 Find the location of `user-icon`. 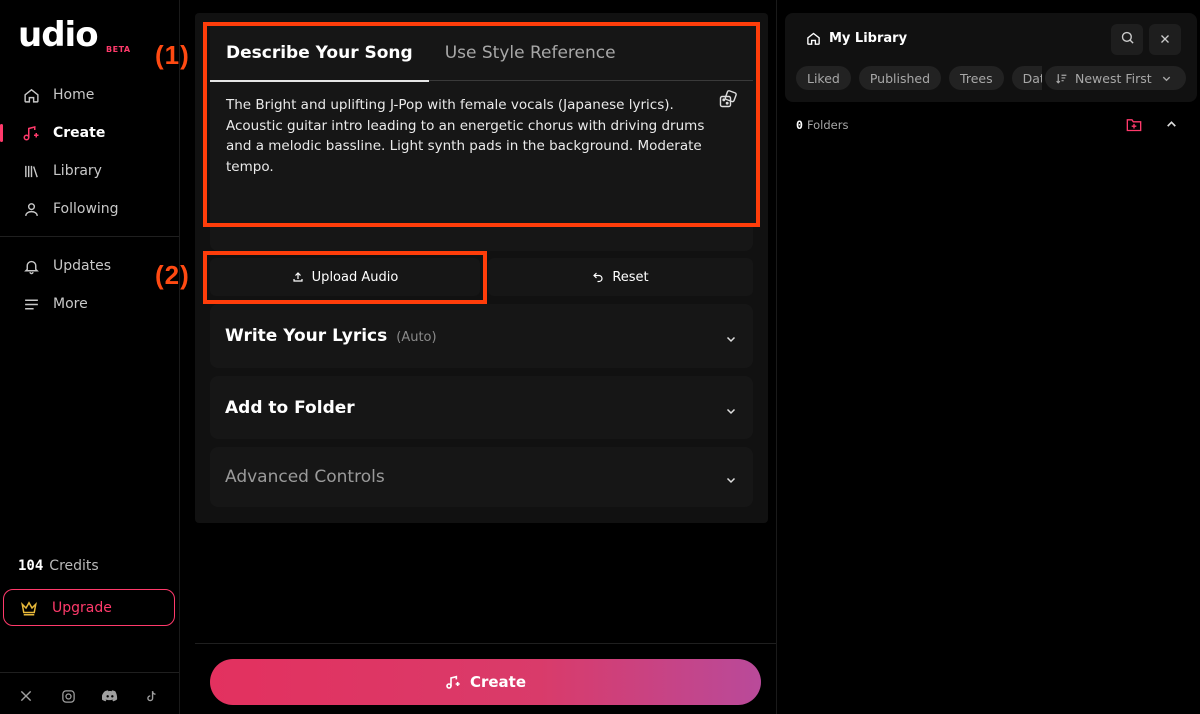

user-icon is located at coordinates (31, 209).